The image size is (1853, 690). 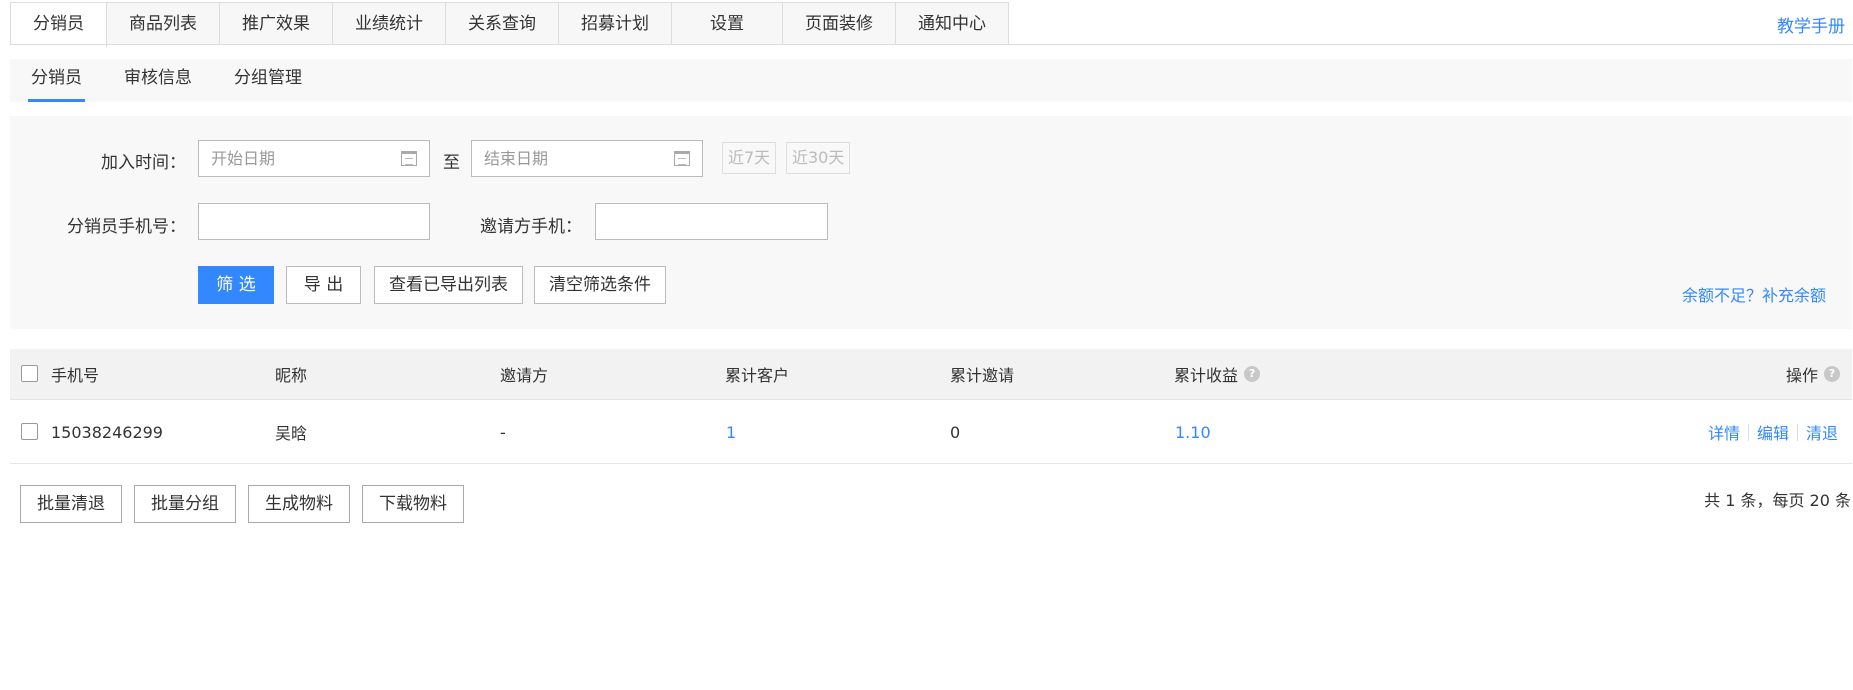 What do you see at coordinates (299, 504) in the screenshot?
I see `generate-material-button: 生成物料` at bounding box center [299, 504].